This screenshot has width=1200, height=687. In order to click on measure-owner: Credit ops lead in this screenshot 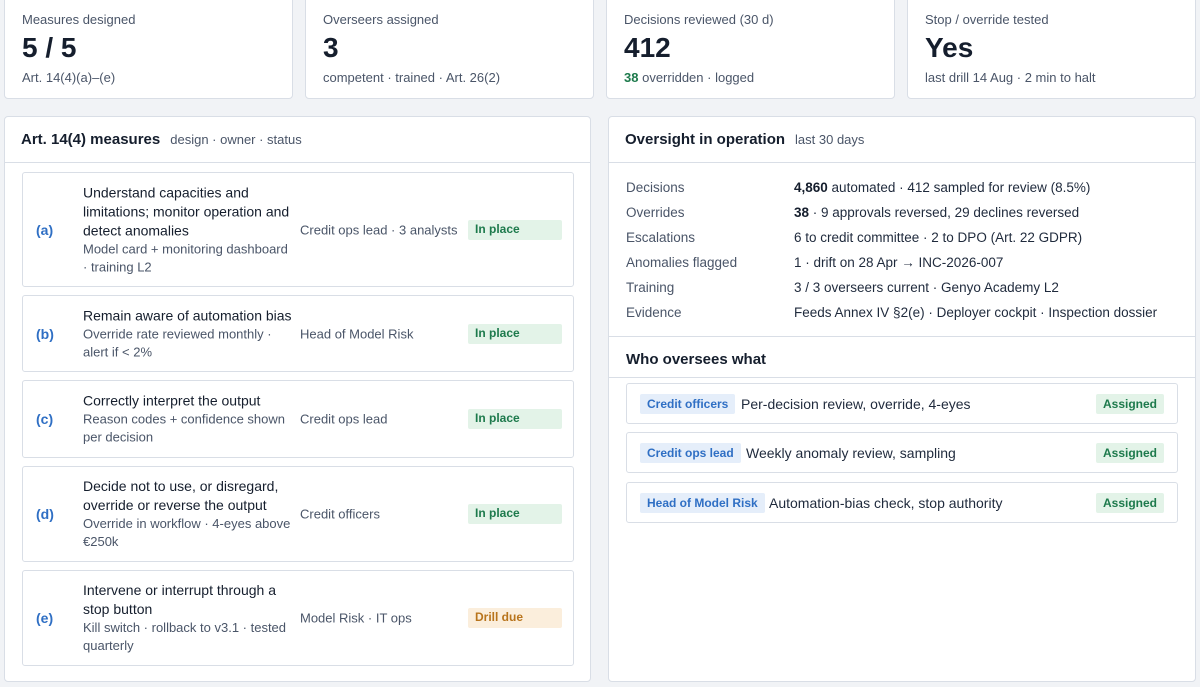, I will do `click(344, 419)`.